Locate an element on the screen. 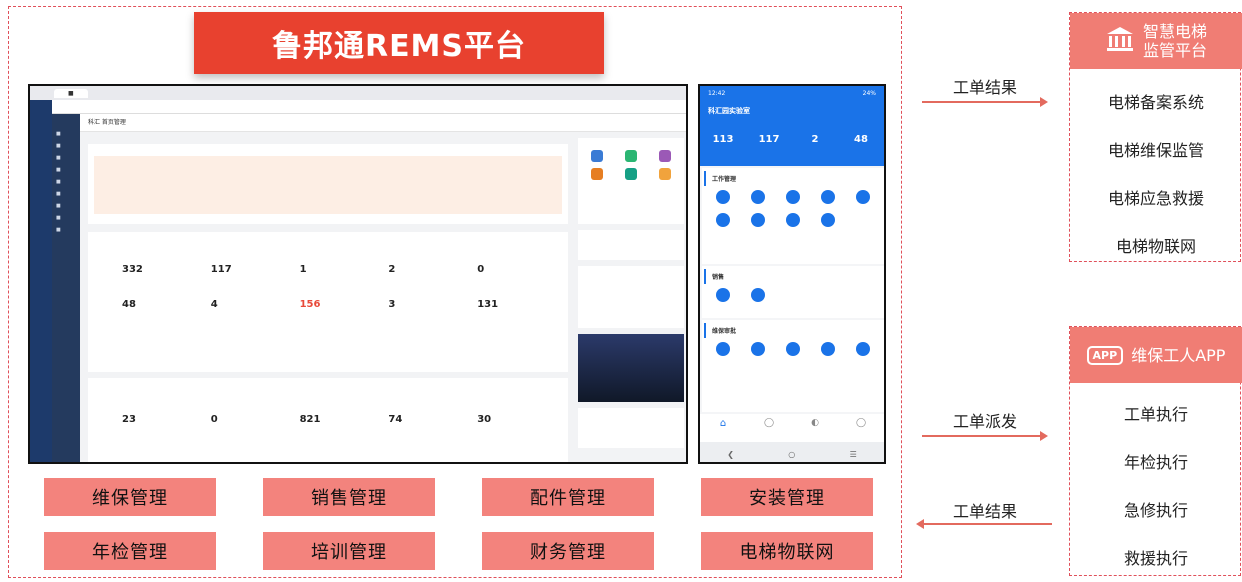 The image size is (1242, 582). worker-app-panel-header: APP 维保工人APP is located at coordinates (1156, 355).